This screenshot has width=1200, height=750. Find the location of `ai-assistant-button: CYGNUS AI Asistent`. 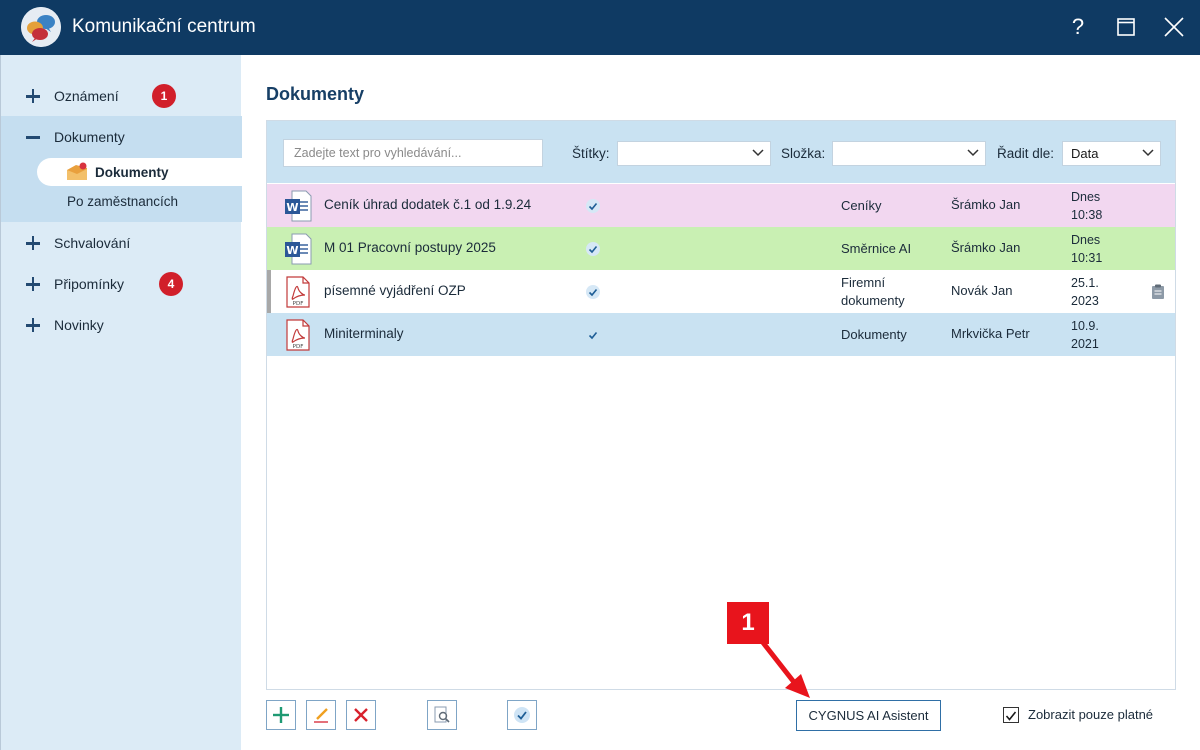

ai-assistant-button: CYGNUS AI Asistent is located at coordinates (868, 715).